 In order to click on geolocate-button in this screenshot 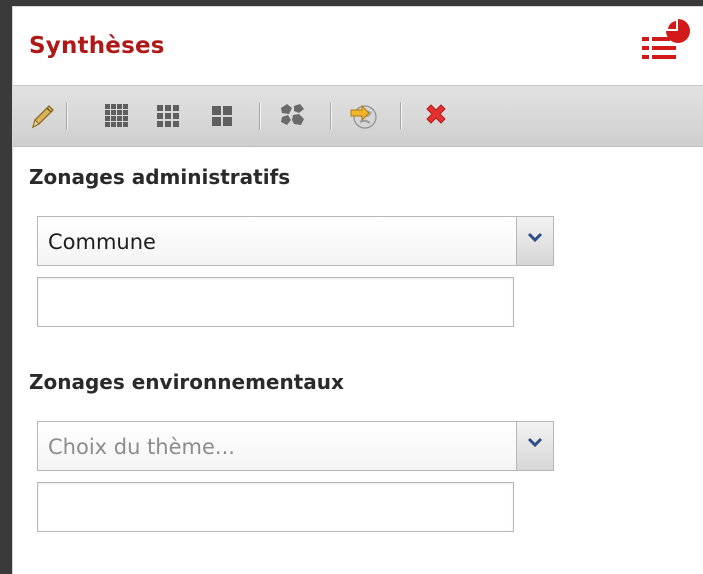, I will do `click(364, 116)`.